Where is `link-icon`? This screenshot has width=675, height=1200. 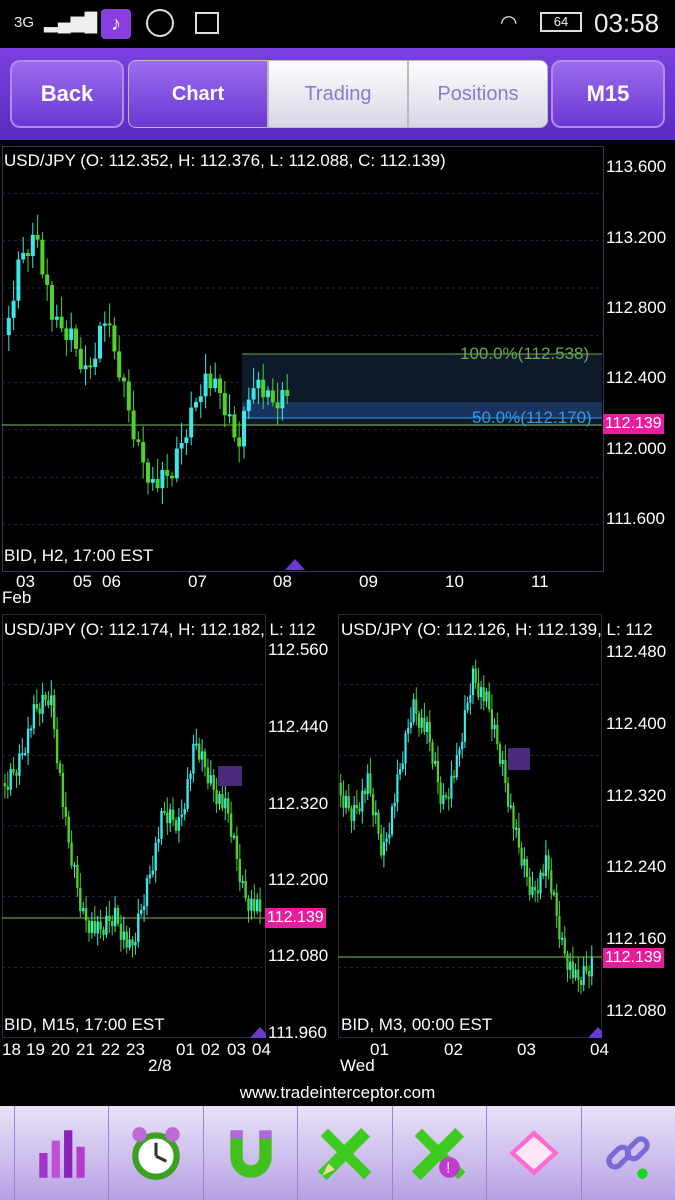 link-icon is located at coordinates (628, 1157).